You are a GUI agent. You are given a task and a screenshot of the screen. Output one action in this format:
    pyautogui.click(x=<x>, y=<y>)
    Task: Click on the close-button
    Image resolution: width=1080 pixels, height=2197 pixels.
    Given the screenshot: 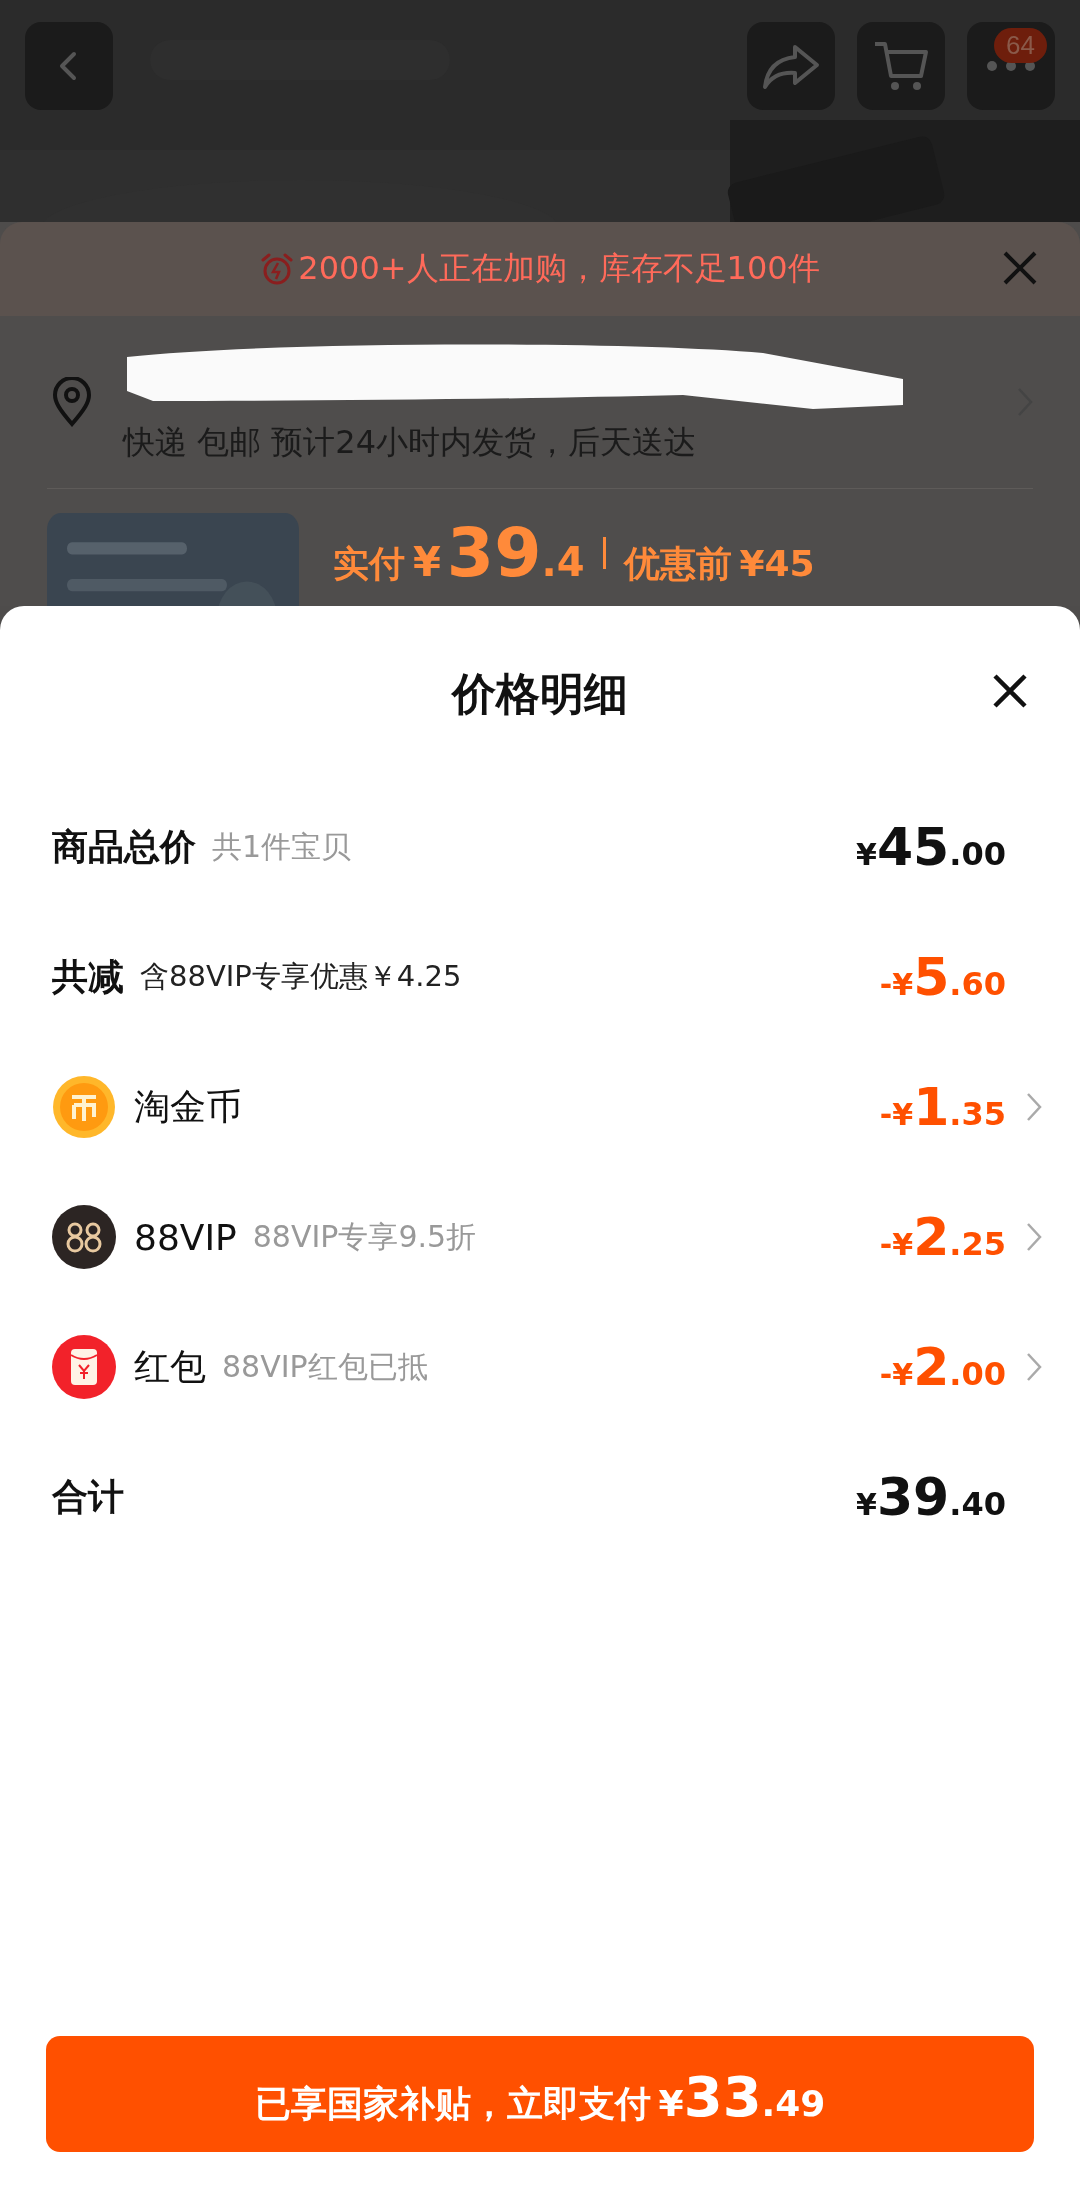 What is the action you would take?
    pyautogui.click(x=1010, y=691)
    